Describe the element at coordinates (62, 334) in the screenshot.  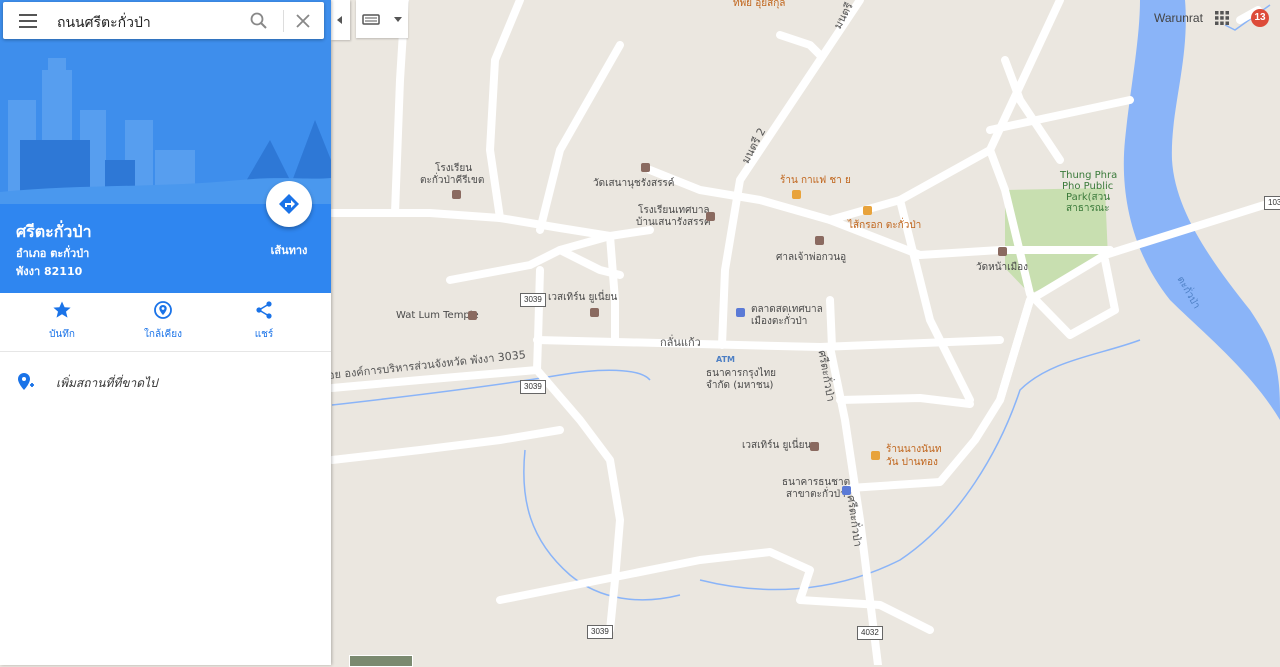
I see `save-label: บันทึก` at that location.